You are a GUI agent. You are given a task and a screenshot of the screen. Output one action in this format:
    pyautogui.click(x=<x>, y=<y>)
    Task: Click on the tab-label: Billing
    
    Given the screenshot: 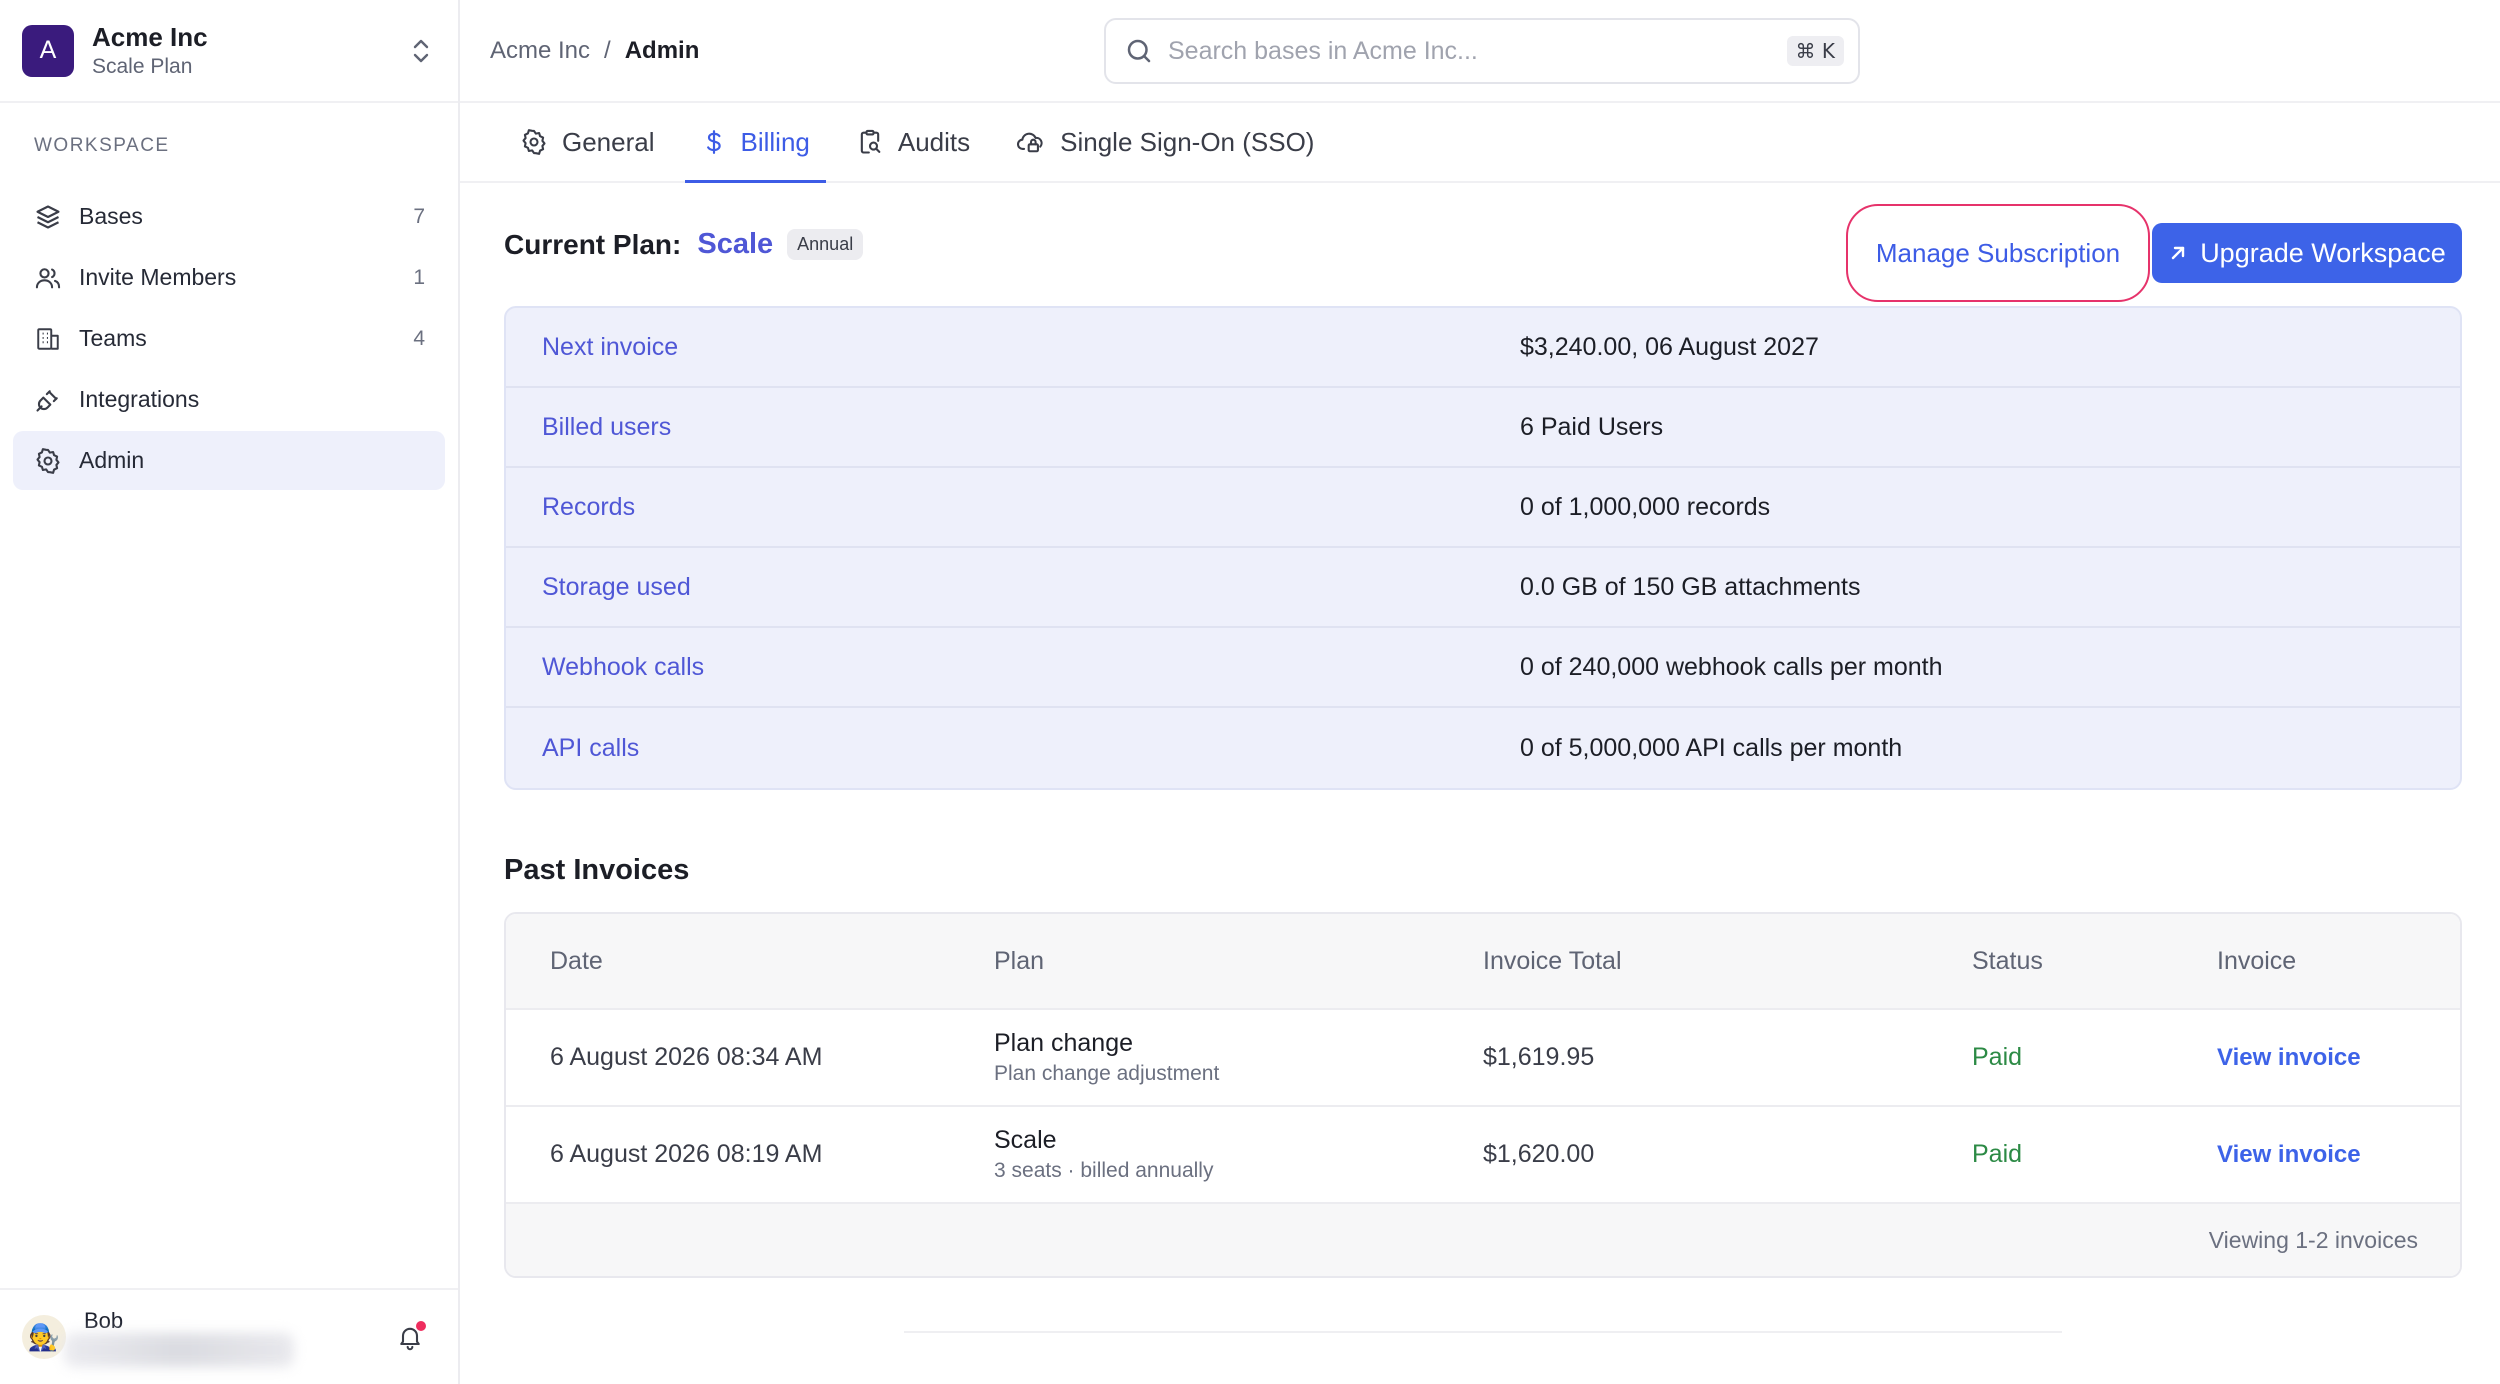 What is the action you would take?
    pyautogui.click(x=775, y=141)
    